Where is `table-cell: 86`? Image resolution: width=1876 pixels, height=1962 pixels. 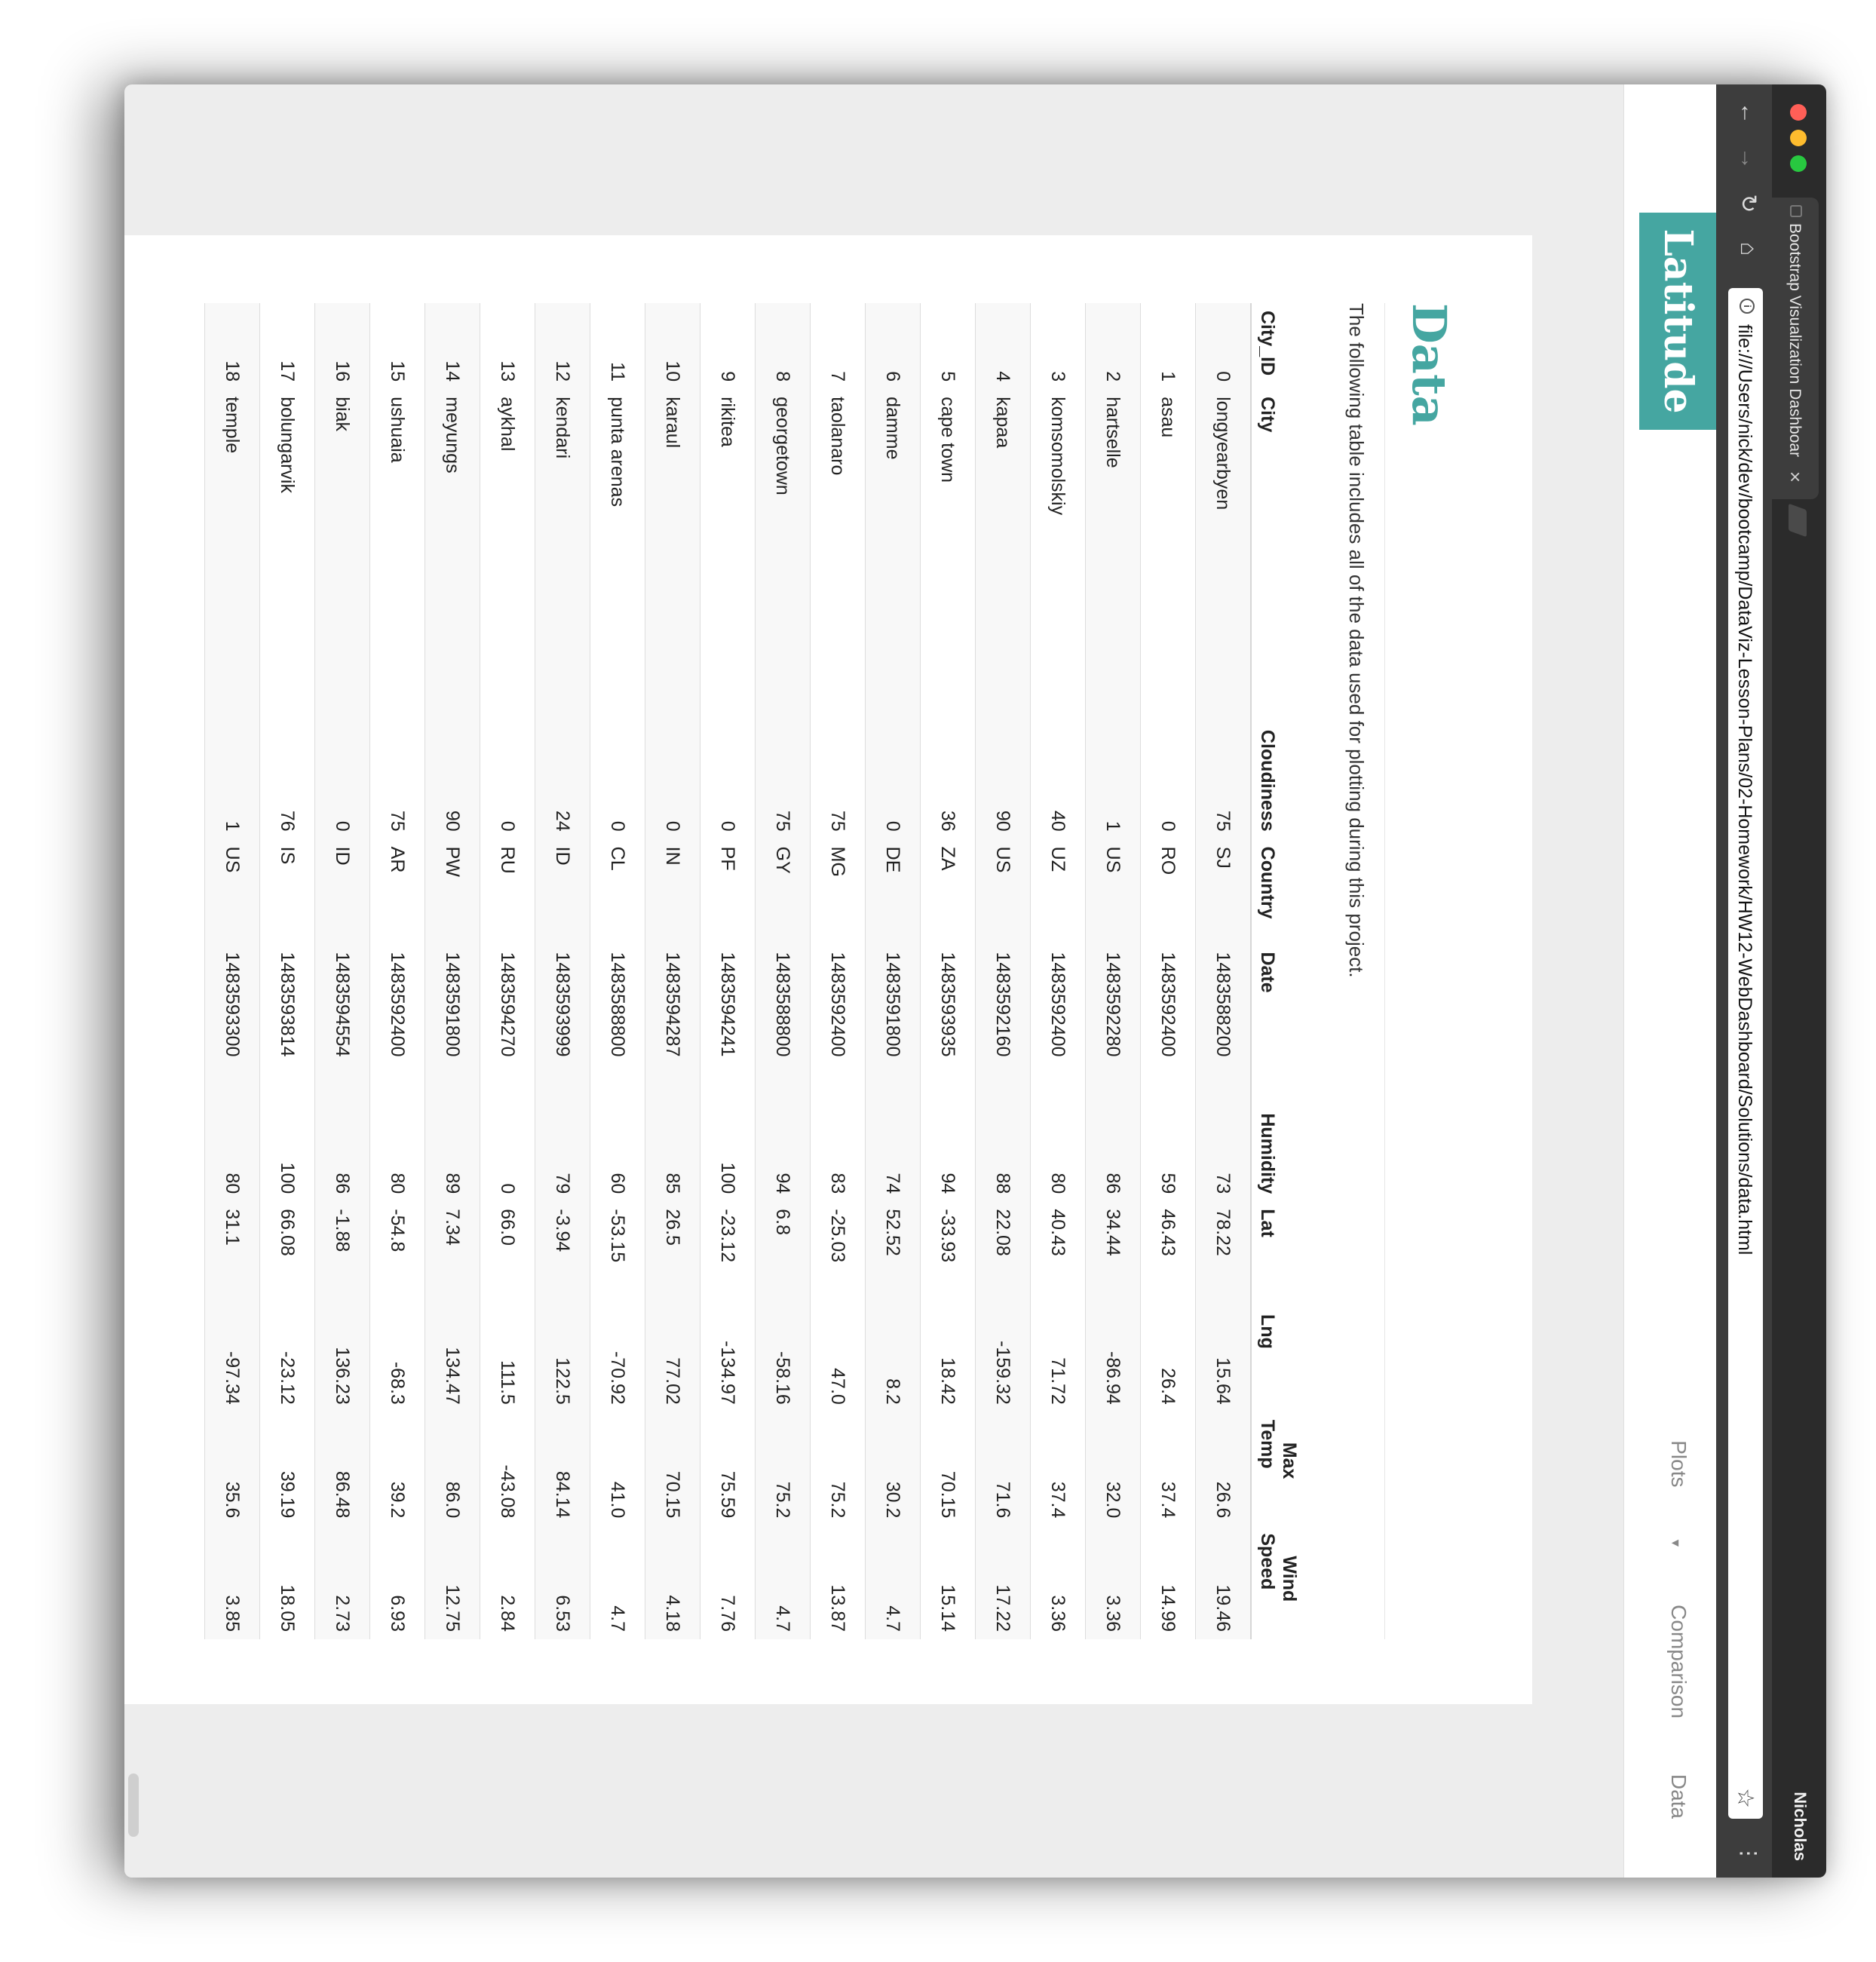
table-cell: 86 is located at coordinates (1113, 1150).